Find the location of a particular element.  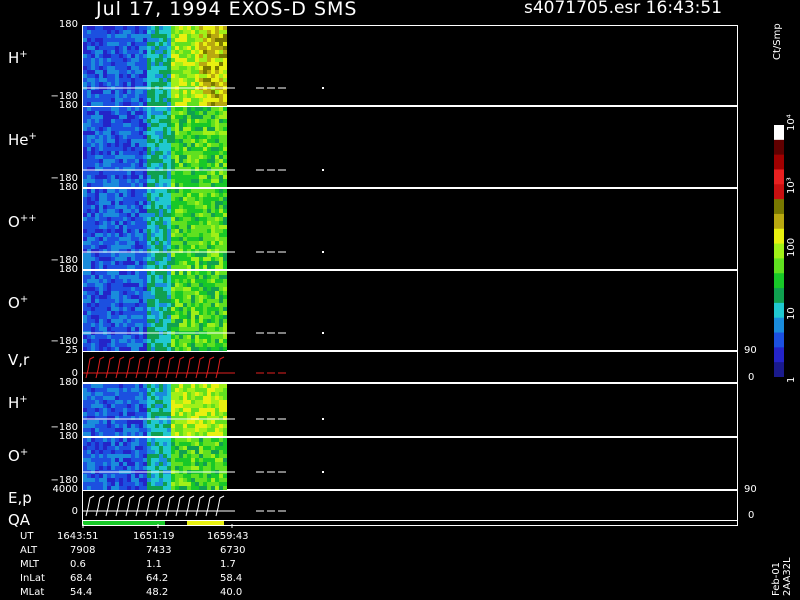

orbit-value: 1.7 is located at coordinates (228, 564).